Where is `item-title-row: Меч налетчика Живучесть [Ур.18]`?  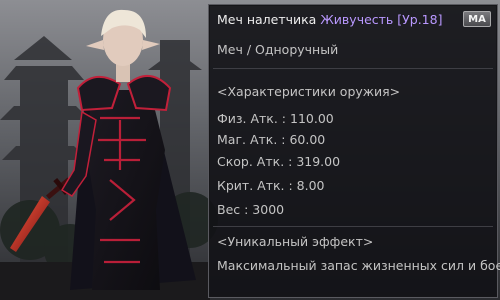 item-title-row: Меч налетчика Живучесть [Ур.18] is located at coordinates (355, 20).